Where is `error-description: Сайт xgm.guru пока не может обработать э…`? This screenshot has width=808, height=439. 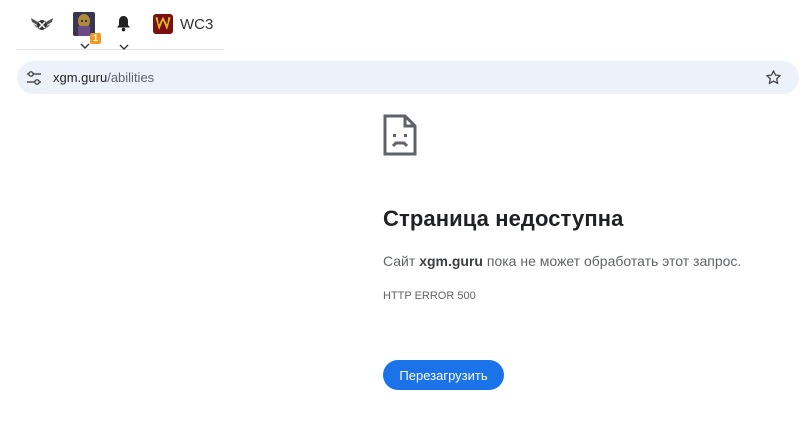
error-description: Сайт xgm.guru пока не может обработать э… is located at coordinates (562, 261).